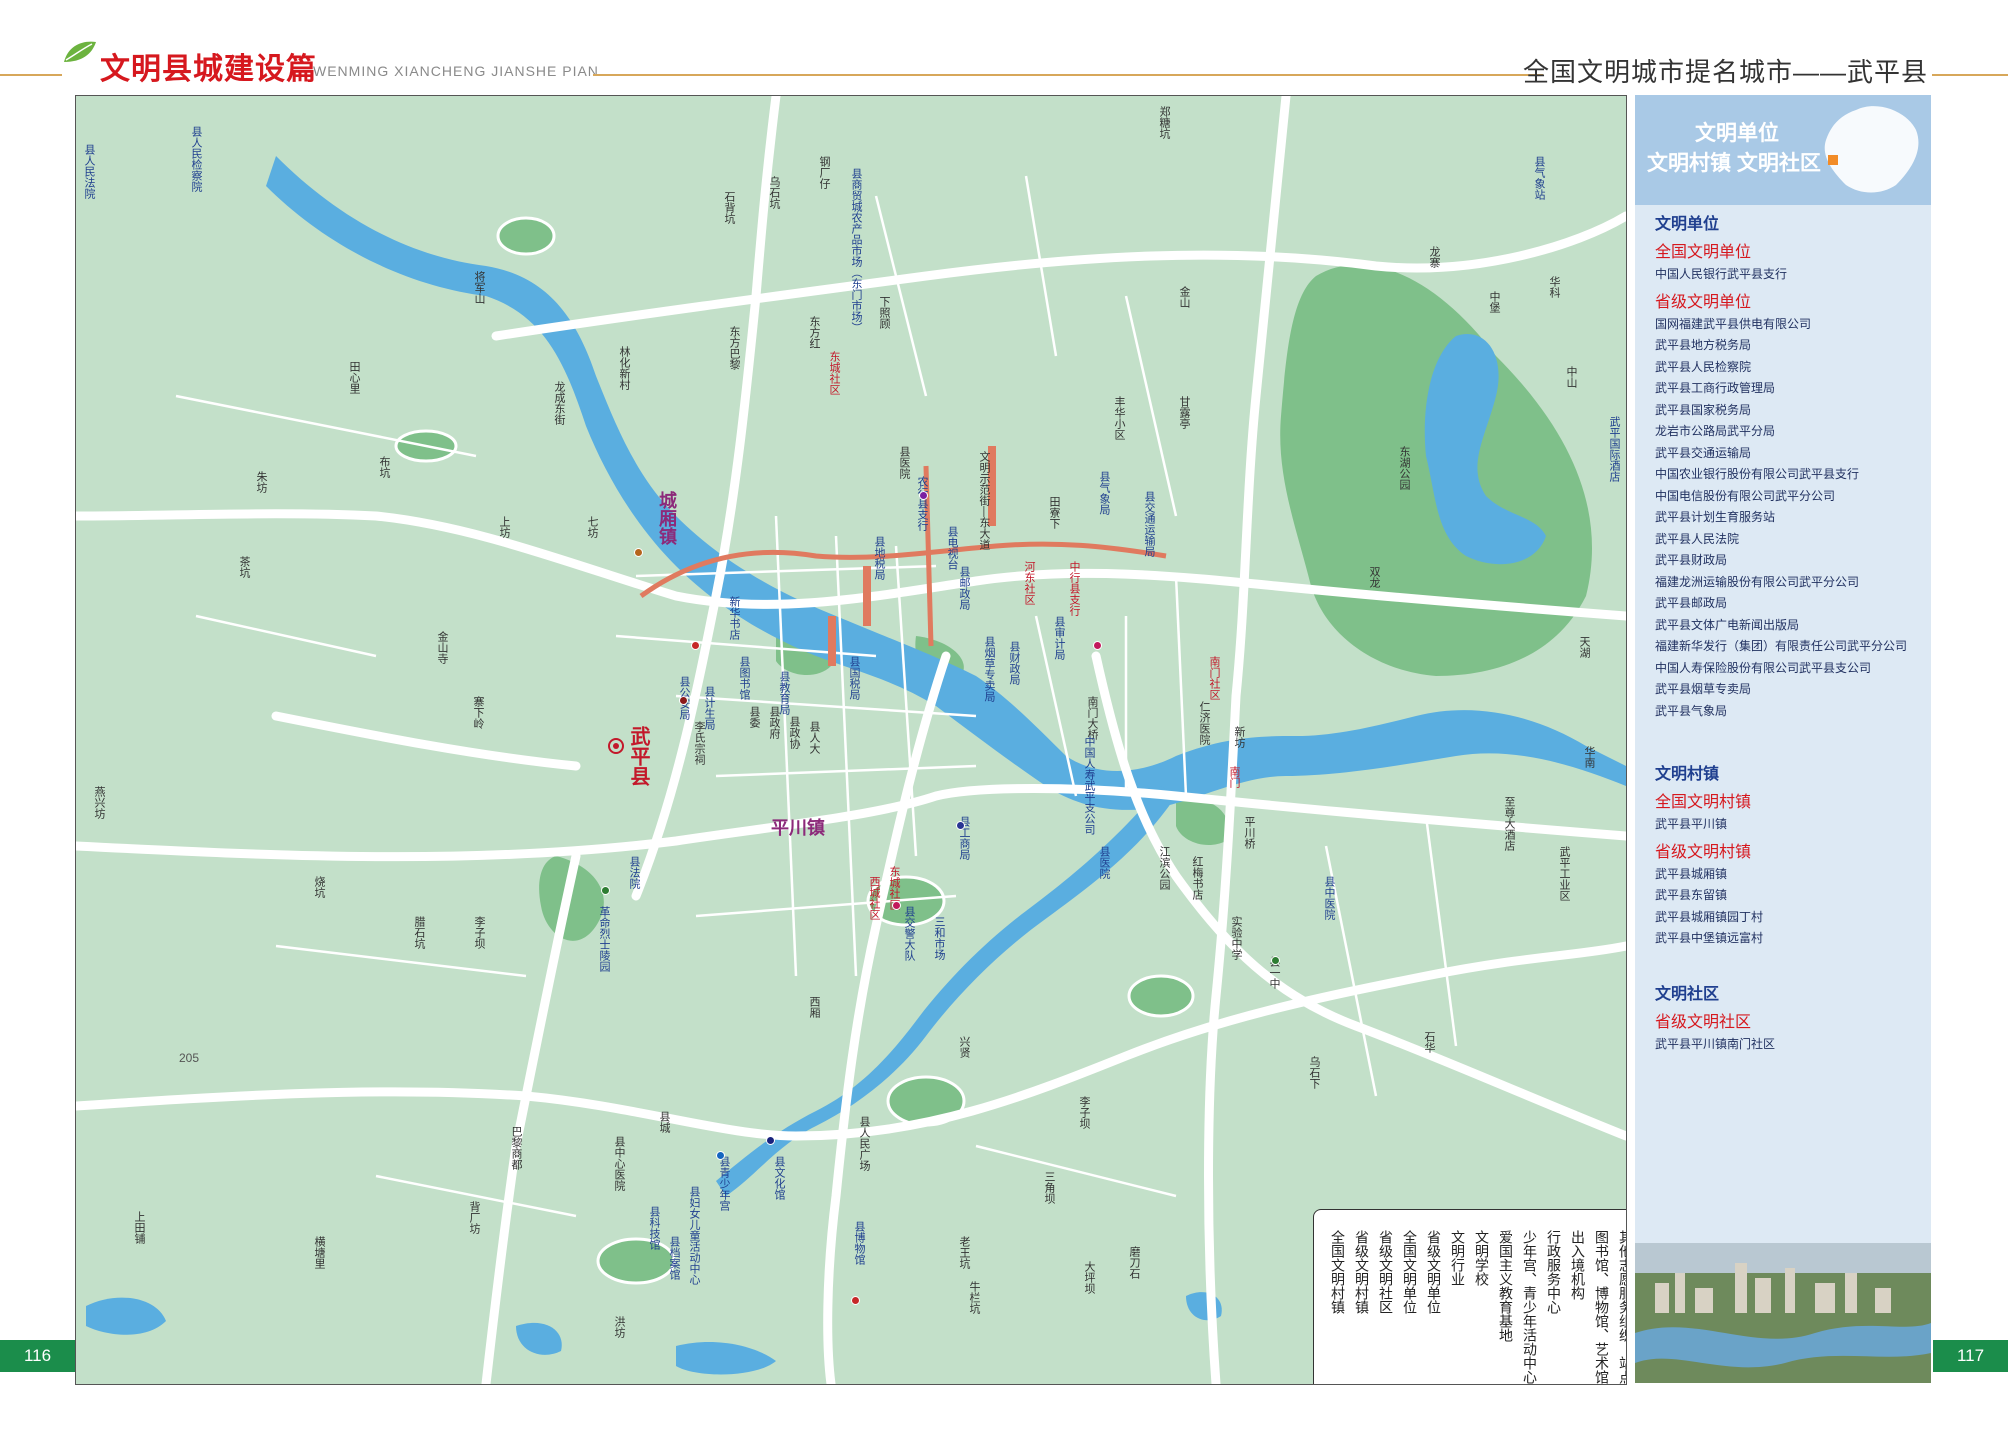 This screenshot has height=1447, width=2008. I want to click on honor-list-item: 武平县平川镇, so click(1691, 824).